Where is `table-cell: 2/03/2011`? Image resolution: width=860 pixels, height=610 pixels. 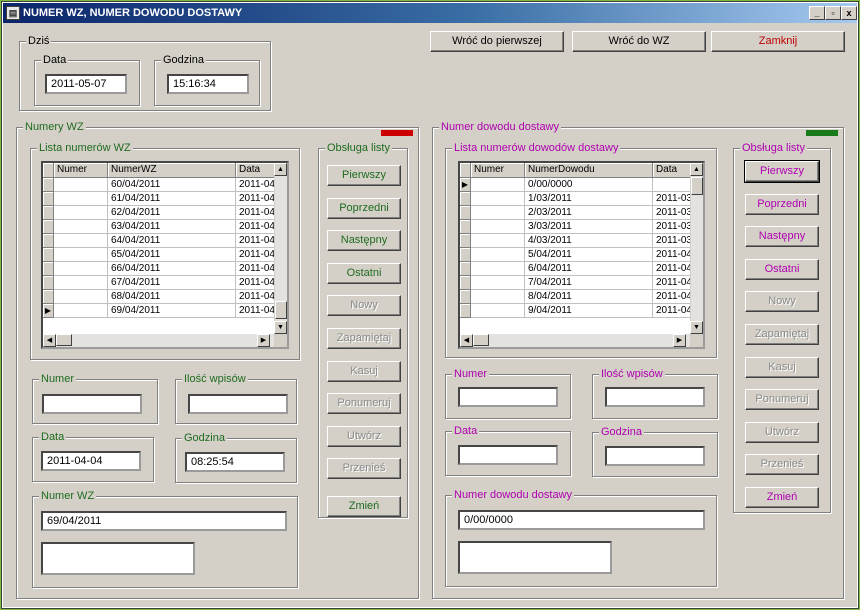 table-cell: 2/03/2011 is located at coordinates (589, 213).